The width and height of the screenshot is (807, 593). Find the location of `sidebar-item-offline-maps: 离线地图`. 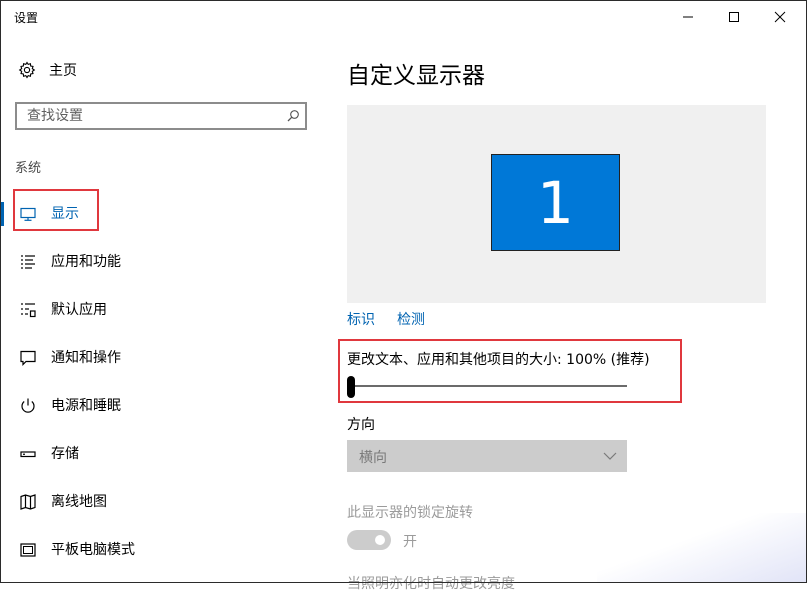

sidebar-item-offline-maps: 离线地图 is located at coordinates (160, 502).